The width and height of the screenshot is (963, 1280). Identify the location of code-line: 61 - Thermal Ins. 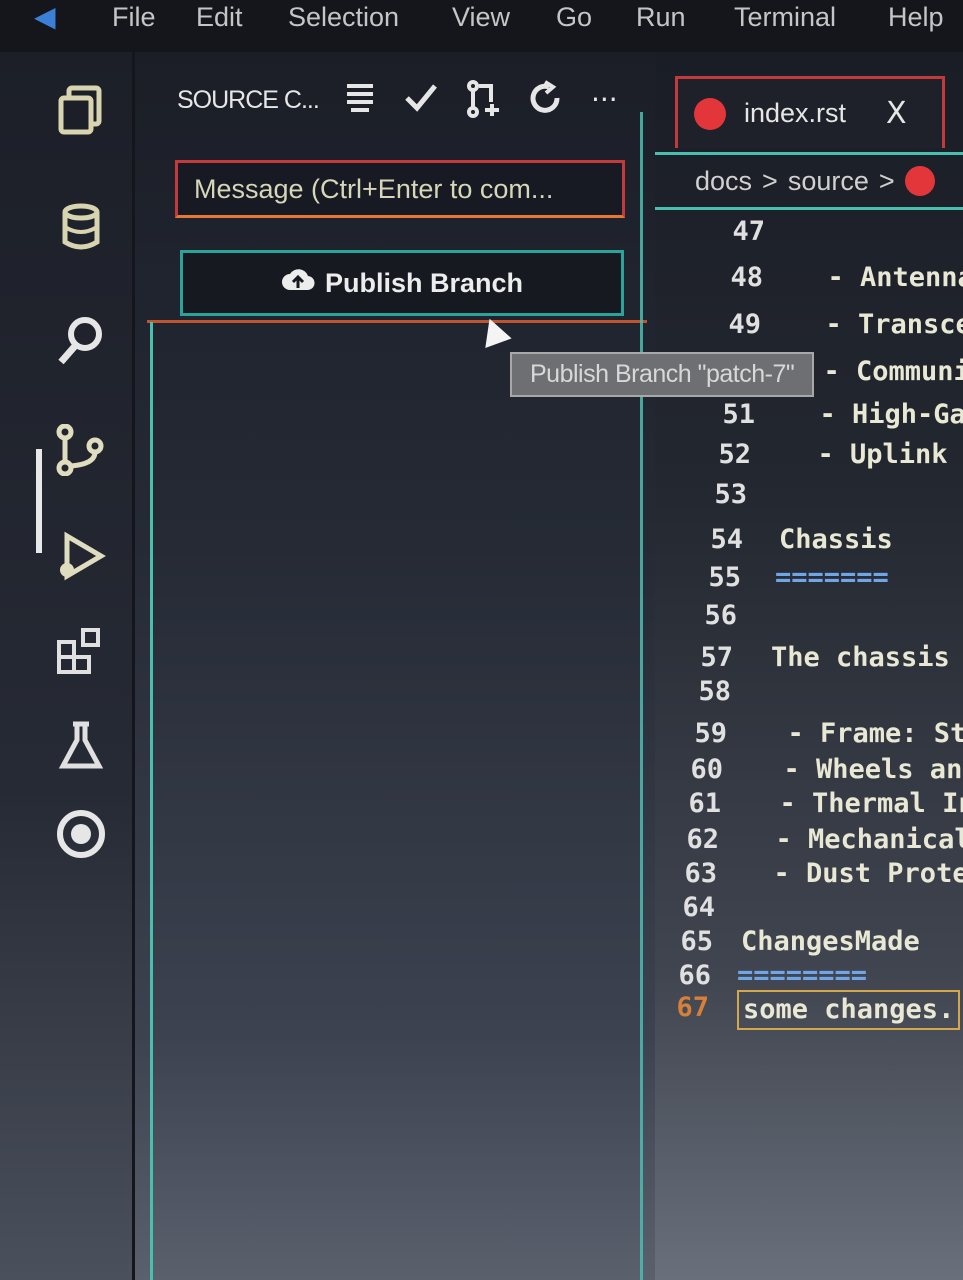
(812, 804).